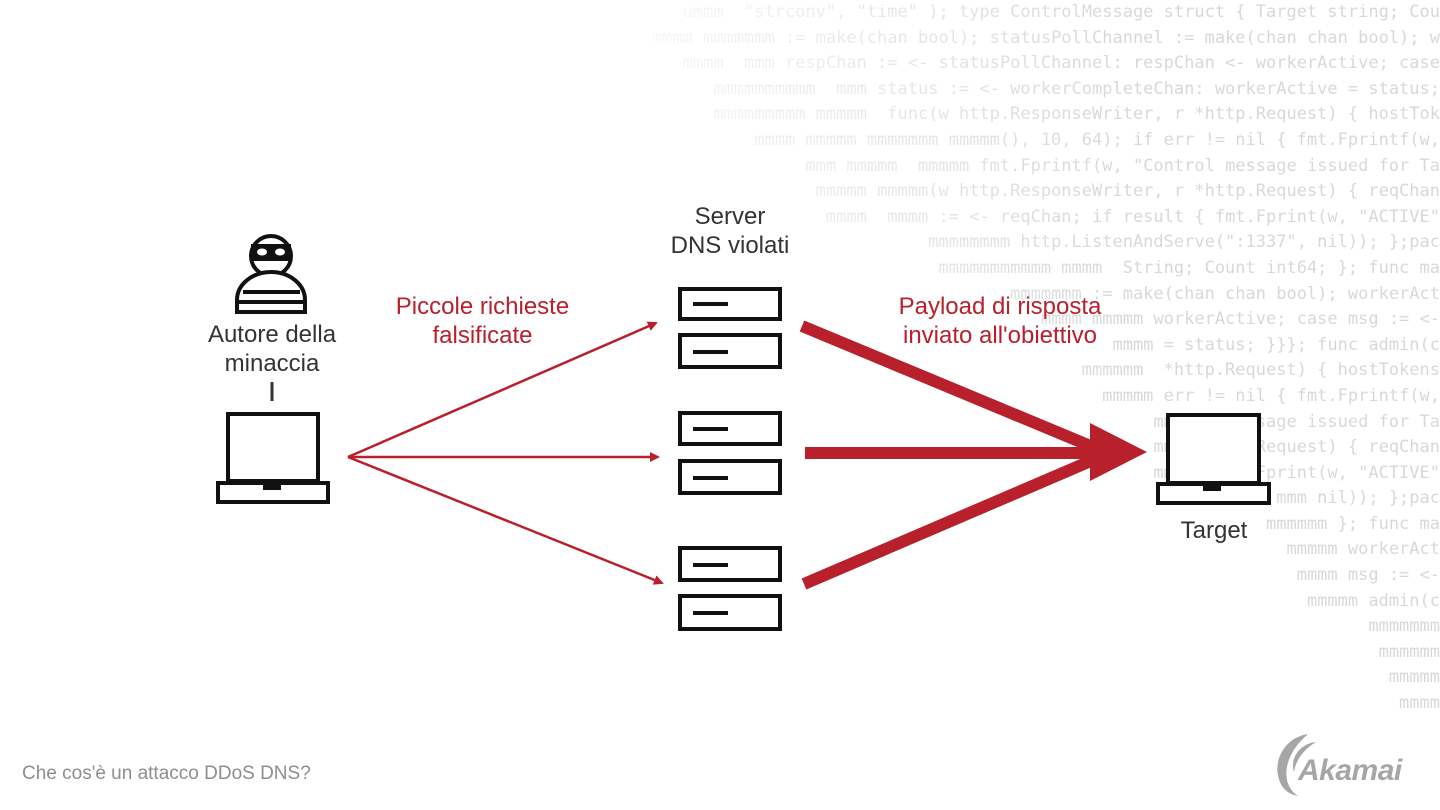  What do you see at coordinates (505, 520) in the screenshot?
I see `request-arrow` at bounding box center [505, 520].